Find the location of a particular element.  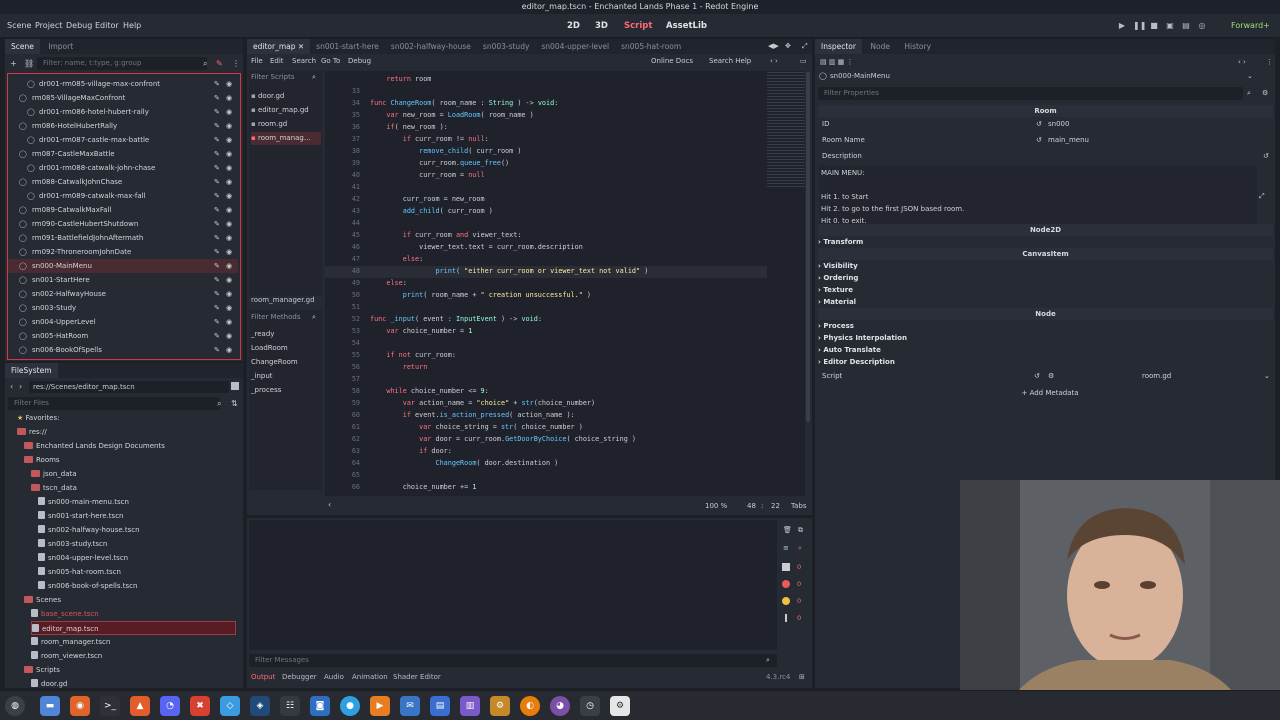

id-value: sn000 is located at coordinates (1058, 124).